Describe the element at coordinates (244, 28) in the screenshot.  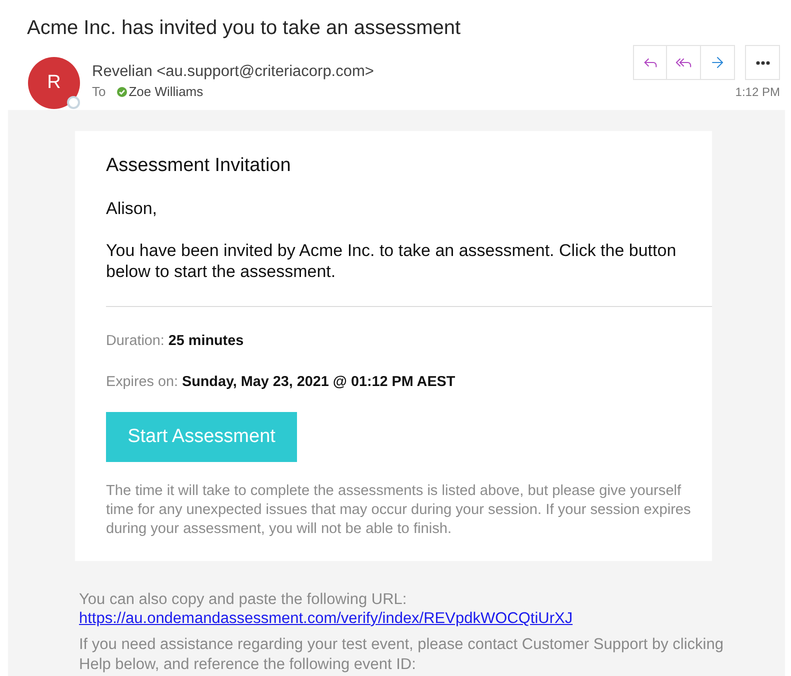
I see `email-subject: Acme Inc. has invited you to take an assessment` at that location.